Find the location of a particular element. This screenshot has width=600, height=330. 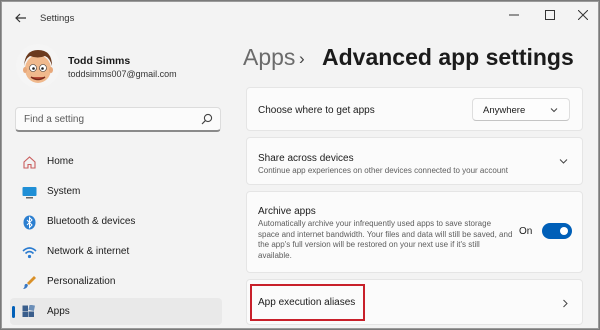

toggle-state-label: On is located at coordinates (526, 231).